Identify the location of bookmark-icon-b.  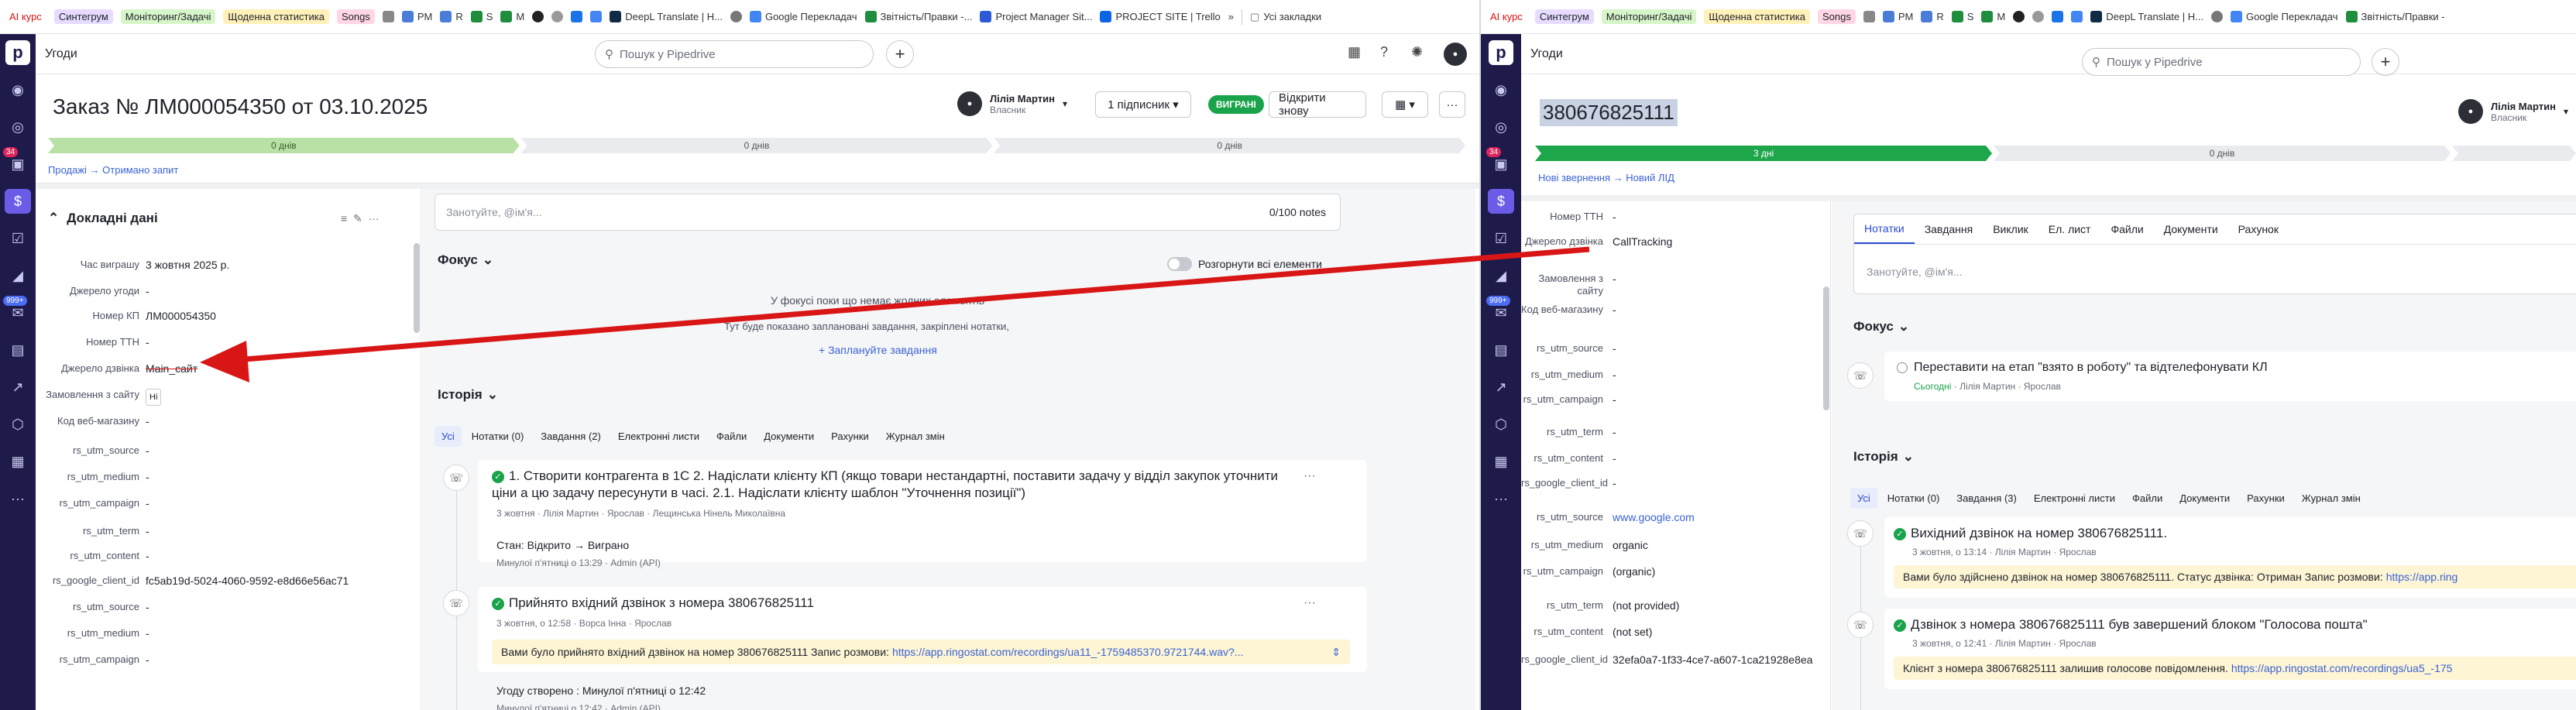
(2038, 17).